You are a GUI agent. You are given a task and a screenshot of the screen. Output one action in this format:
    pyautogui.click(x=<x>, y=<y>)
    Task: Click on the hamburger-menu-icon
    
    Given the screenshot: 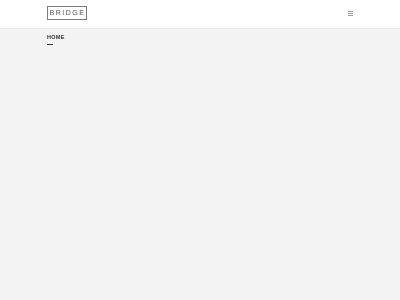 What is the action you would take?
    pyautogui.click(x=350, y=14)
    